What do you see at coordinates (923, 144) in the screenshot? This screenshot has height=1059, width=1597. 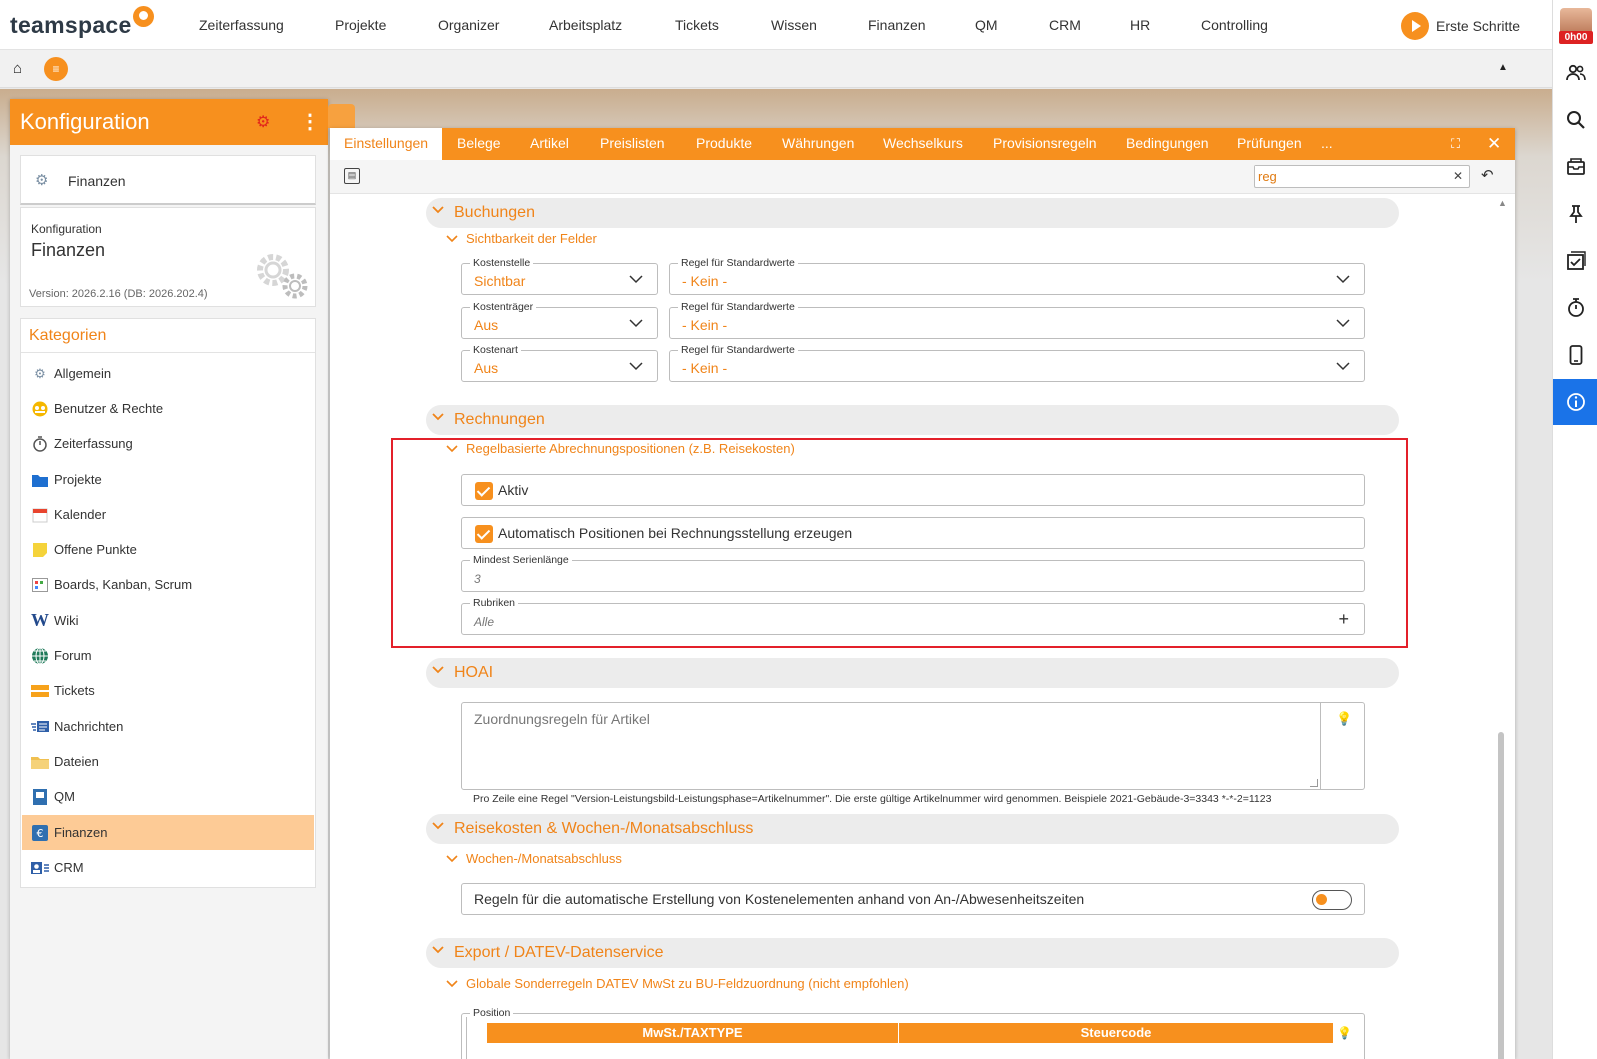 I see `tab-wechselkurs: Wechselkurs` at bounding box center [923, 144].